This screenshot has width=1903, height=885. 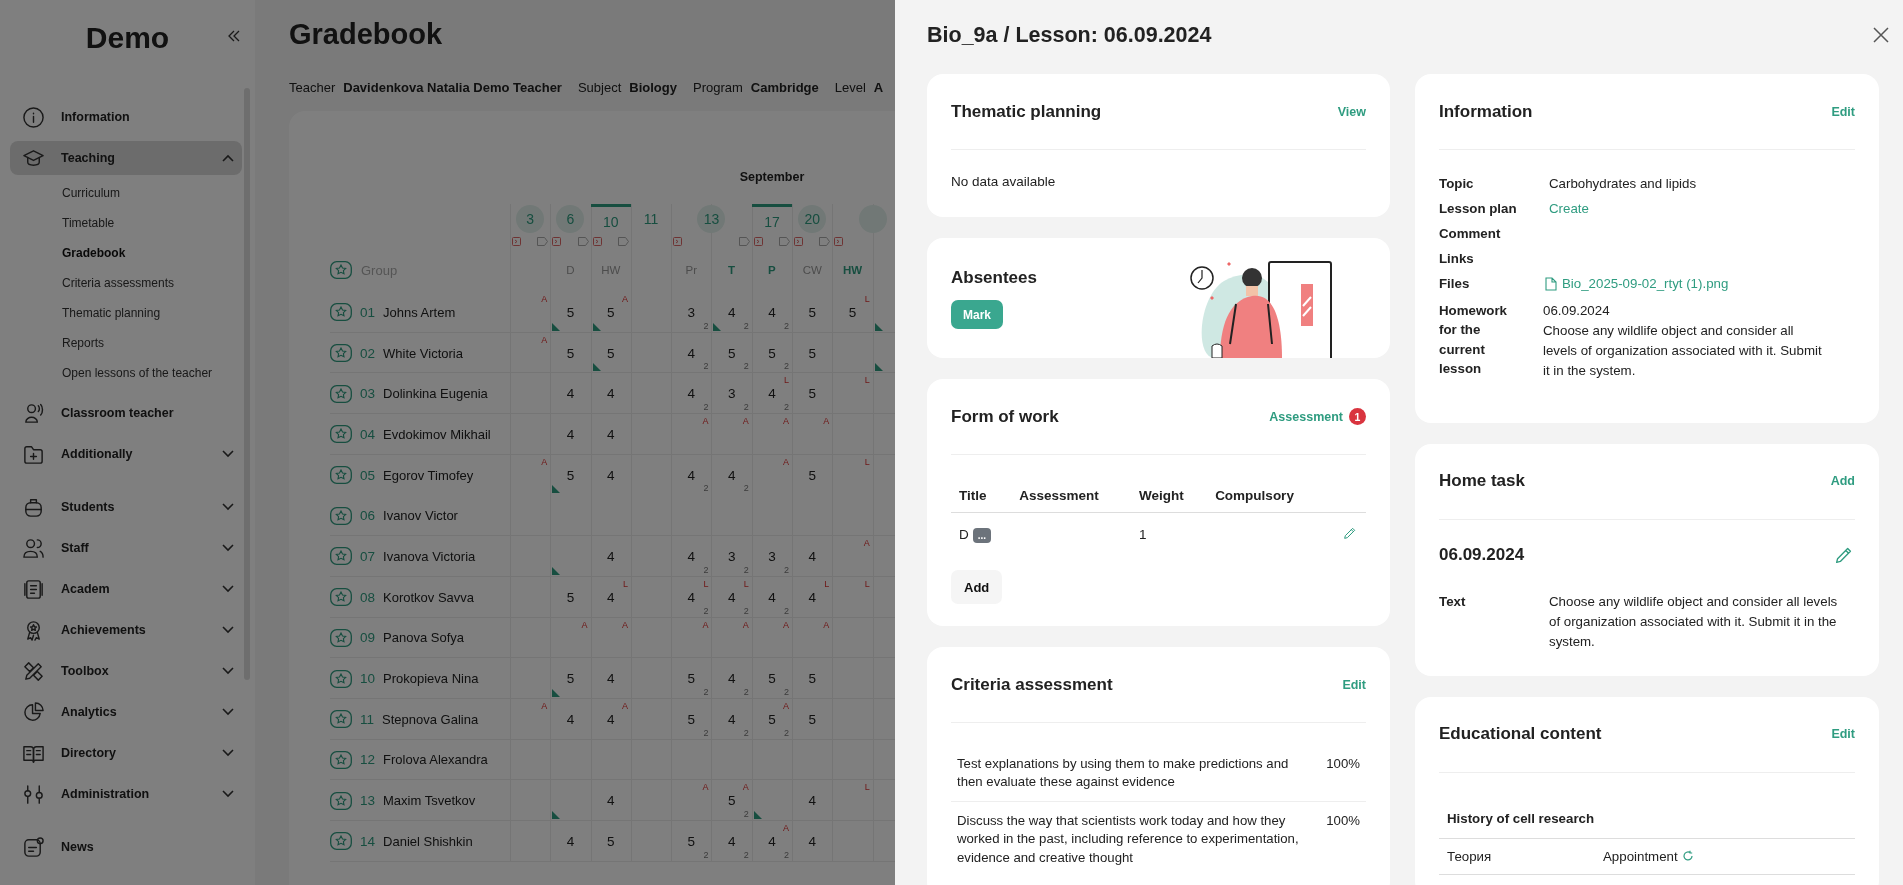 What do you see at coordinates (428, 475) in the screenshot?
I see `student-name: Egorov Timofey` at bounding box center [428, 475].